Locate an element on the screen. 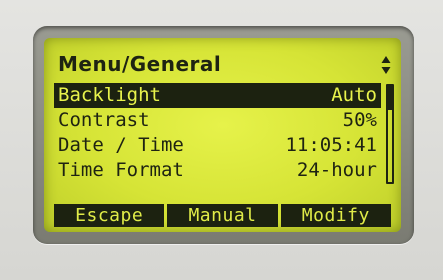  softkey-bar: Escape Manual Modify is located at coordinates (222, 215).